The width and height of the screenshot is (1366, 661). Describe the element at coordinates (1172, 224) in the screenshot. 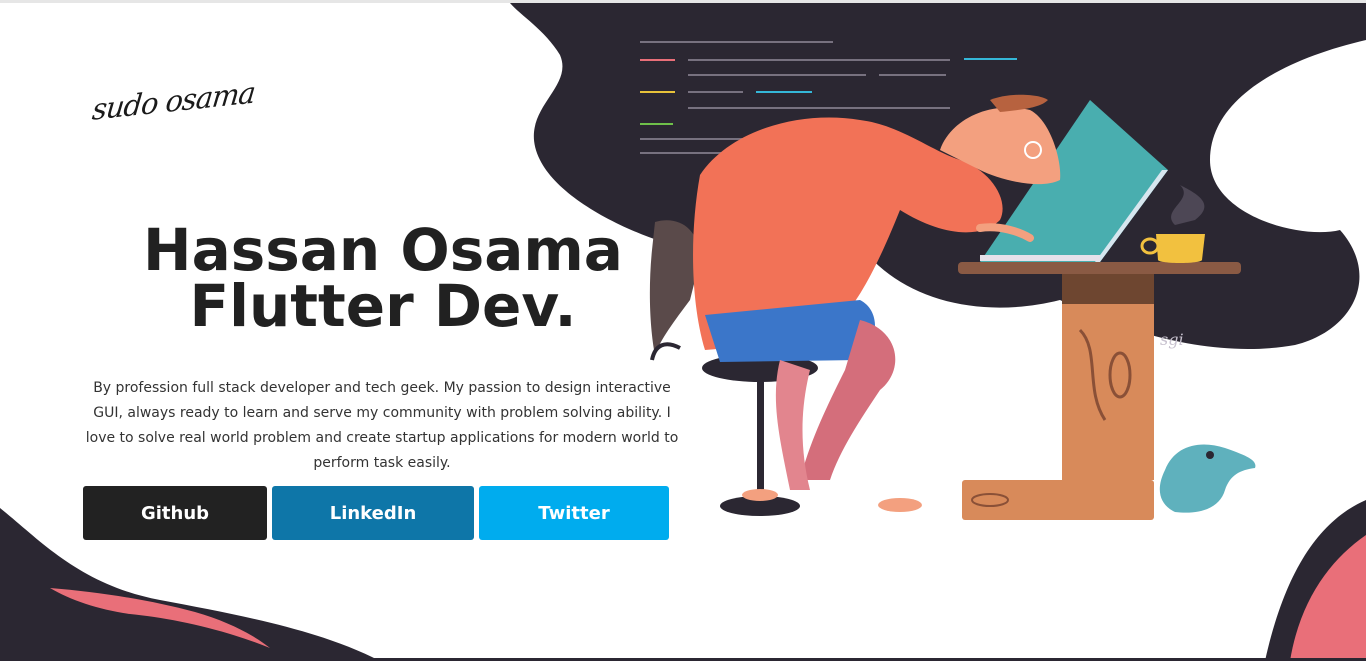

I see `coffee-cup-graphic` at that location.